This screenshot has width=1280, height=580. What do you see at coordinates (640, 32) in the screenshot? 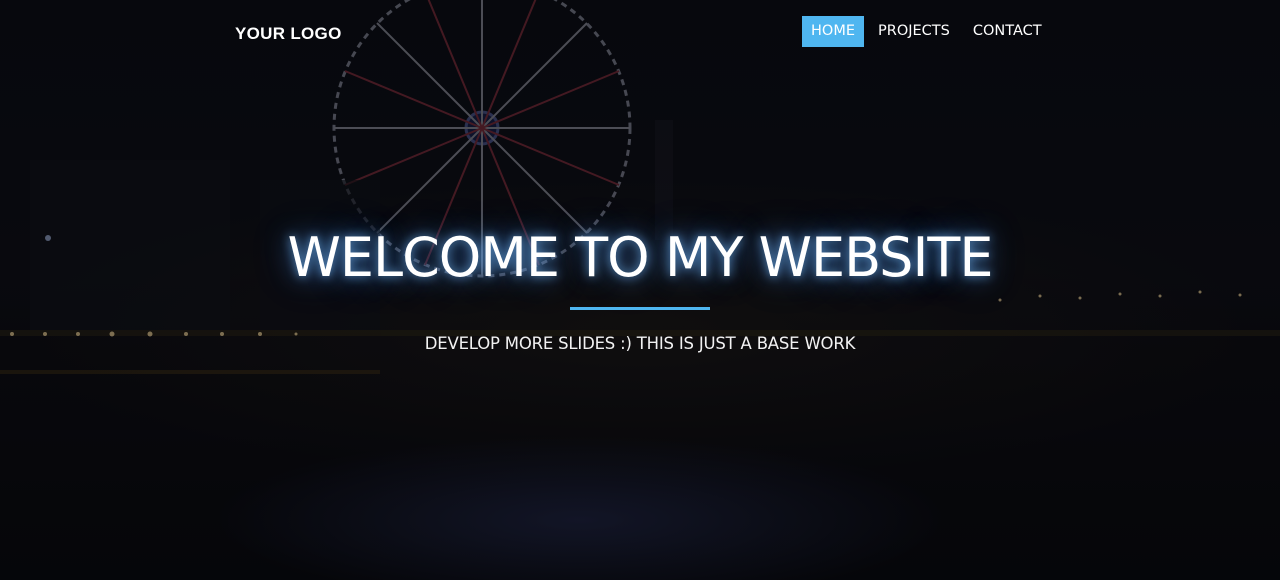
I see `site-header: YOUR LOGO HOME PROJECTS CONTACT` at bounding box center [640, 32].